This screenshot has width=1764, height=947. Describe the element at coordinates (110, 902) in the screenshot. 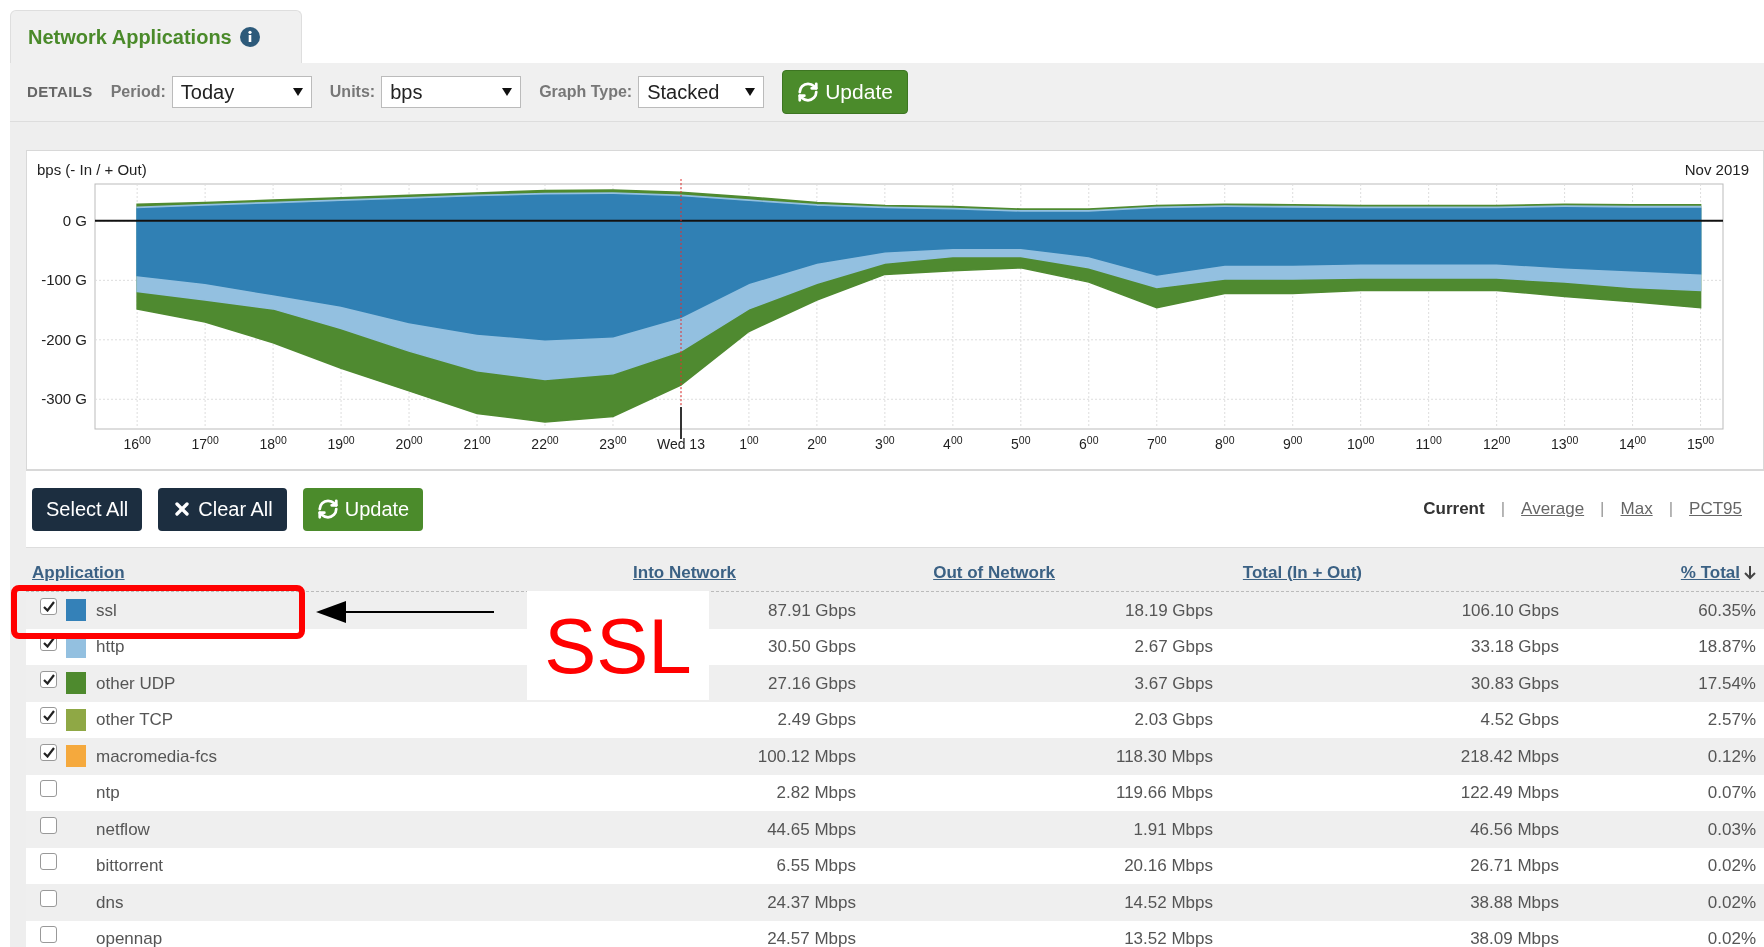

I see `table-cell-text: dns` at that location.